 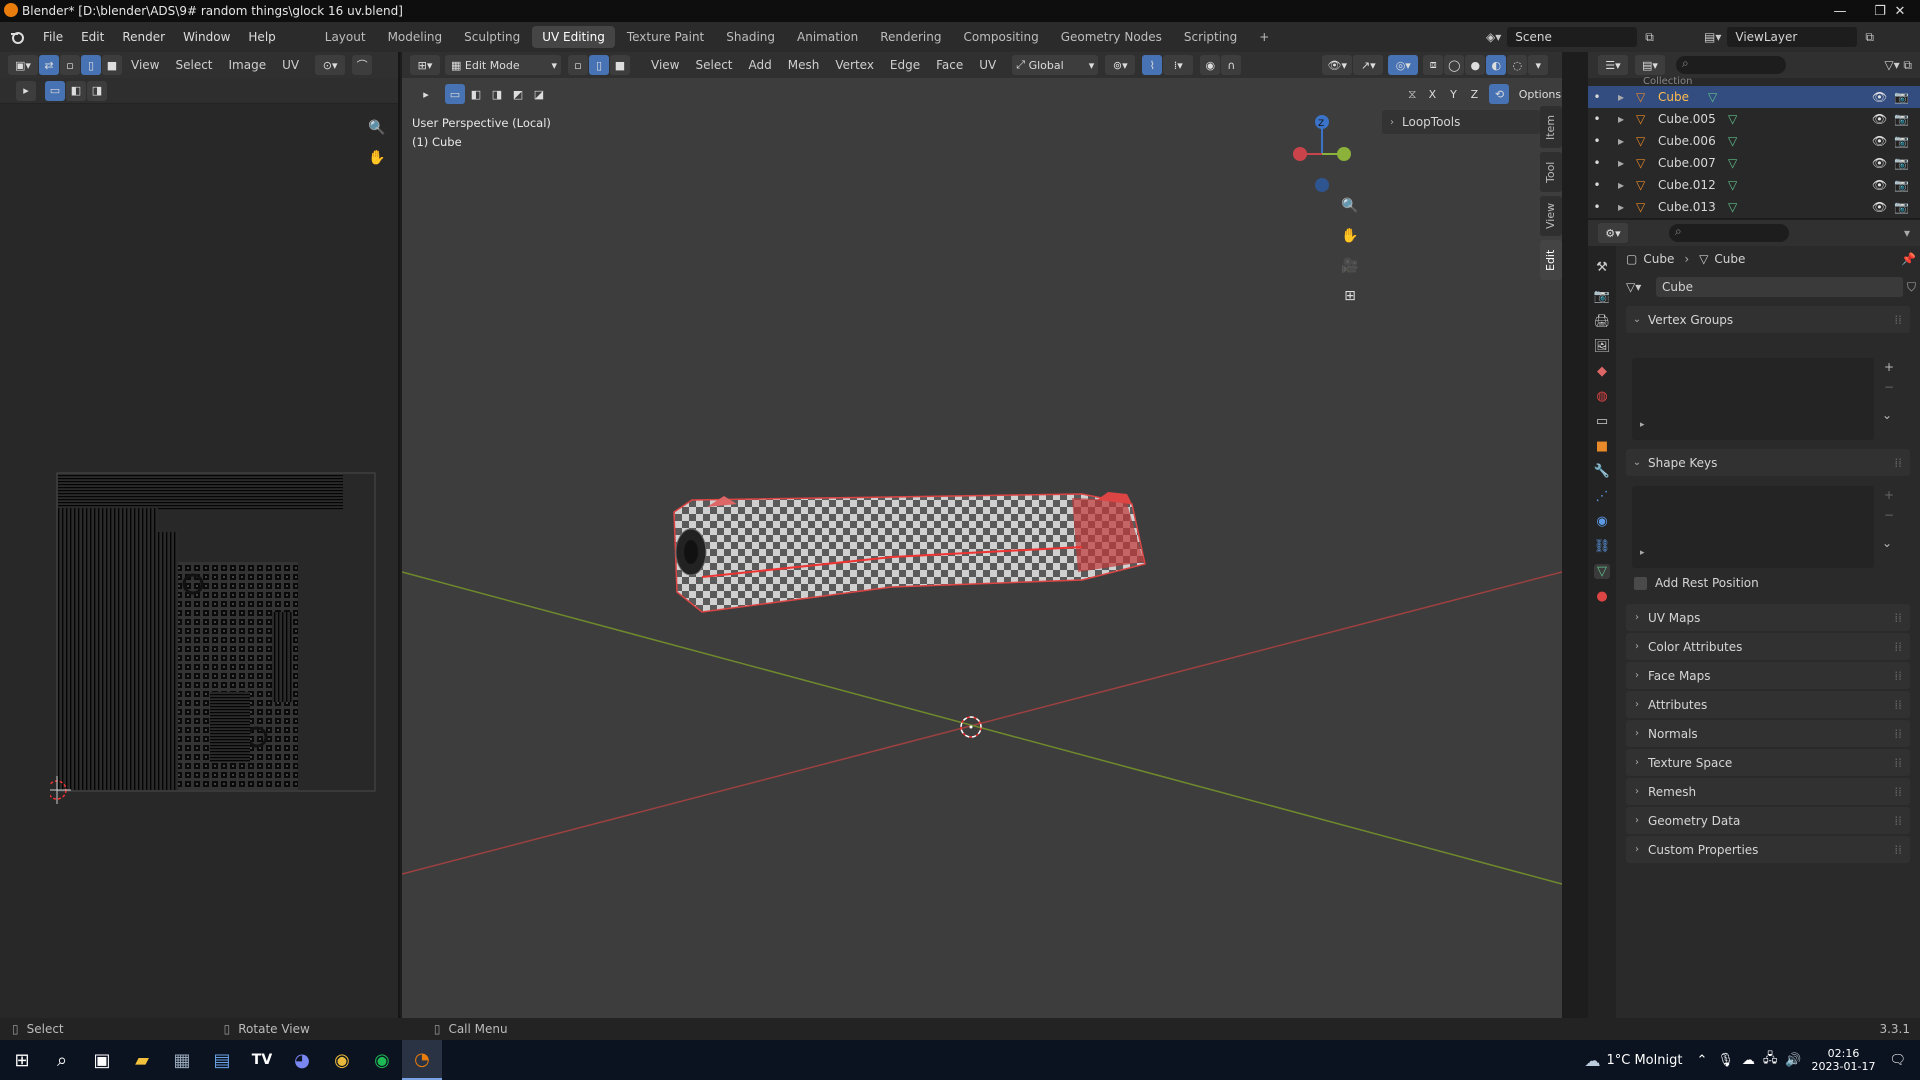 What do you see at coordinates (1644, 1060) in the screenshot?
I see `weather-text: 1°C Molnigt` at bounding box center [1644, 1060].